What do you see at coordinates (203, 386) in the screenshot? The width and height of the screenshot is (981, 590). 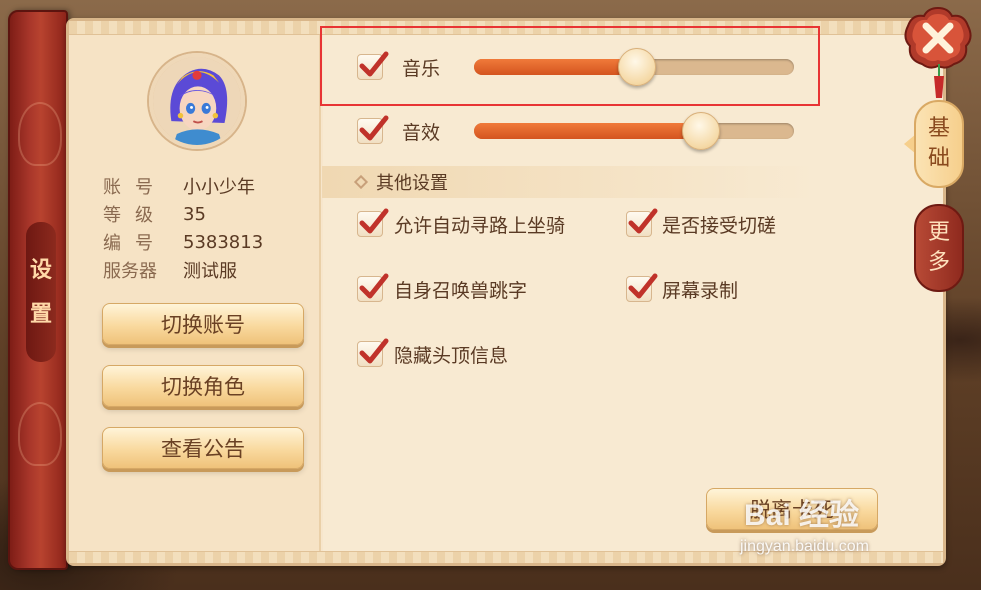 I see `switch-role-button: 切换角色` at bounding box center [203, 386].